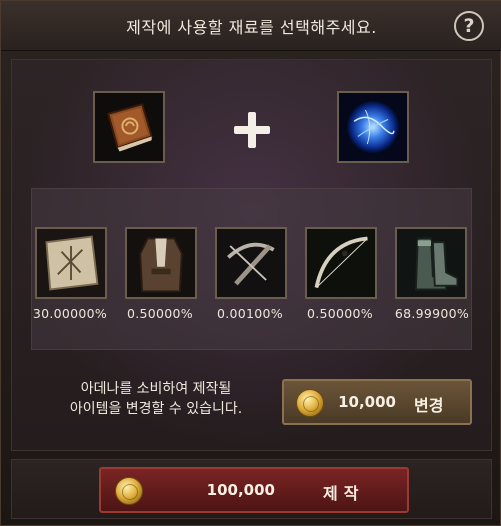 This screenshot has height=526, width=501. I want to click on window-header: 제작에 사용할 재료를 선택해주세요. ?, so click(251, 26).